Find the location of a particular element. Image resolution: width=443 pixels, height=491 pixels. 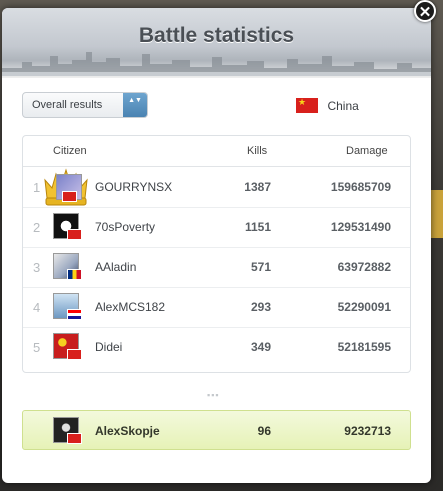

column-header-citizen: Citizen is located at coordinates (70, 151).